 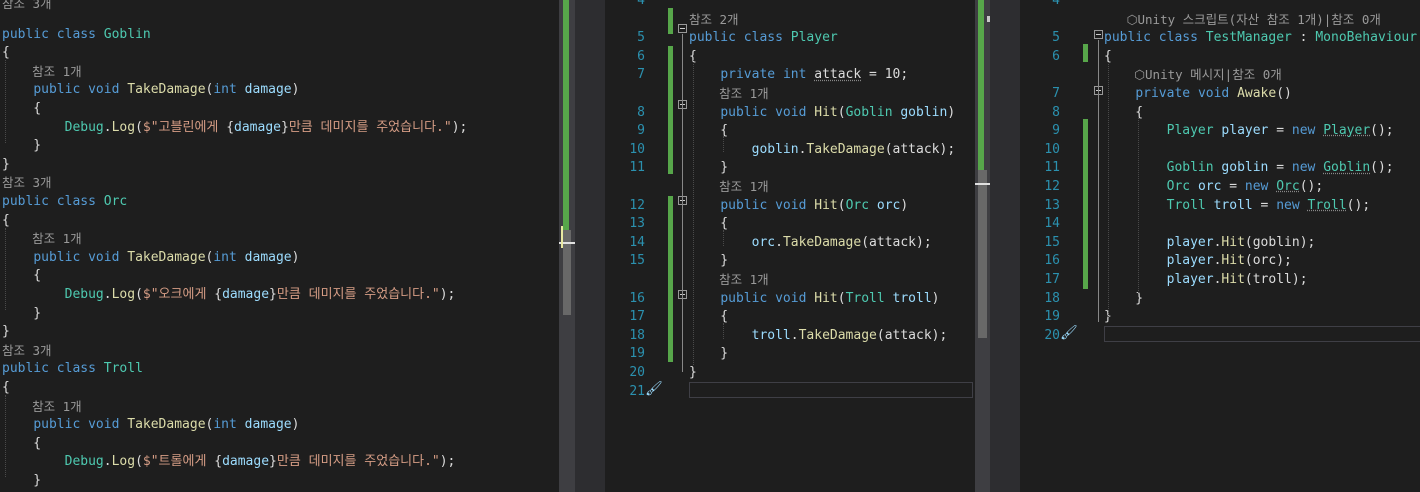 What do you see at coordinates (763, 38) in the screenshot?
I see `code-line: public class Player` at bounding box center [763, 38].